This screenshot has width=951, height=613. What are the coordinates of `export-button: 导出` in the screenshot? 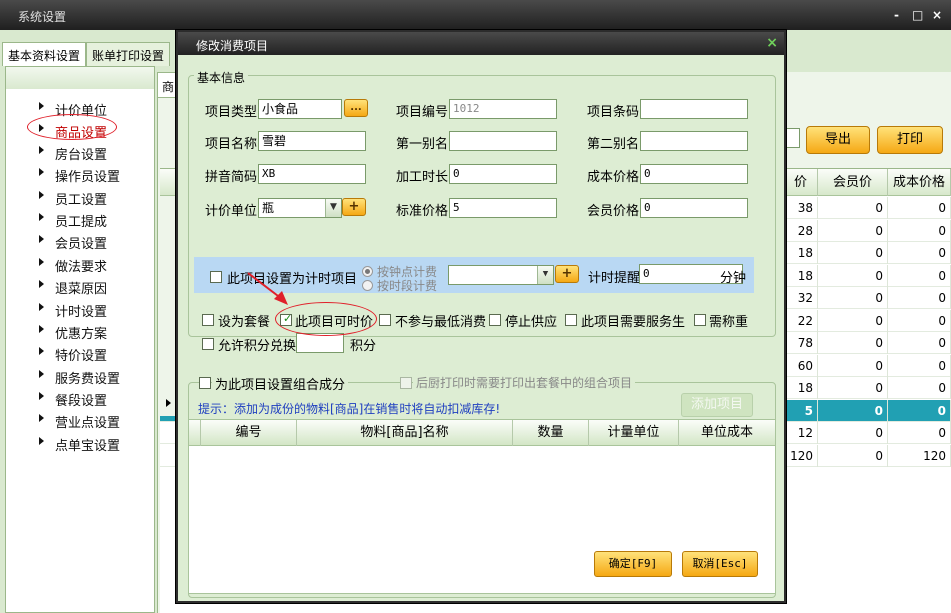 It's located at (838, 140).